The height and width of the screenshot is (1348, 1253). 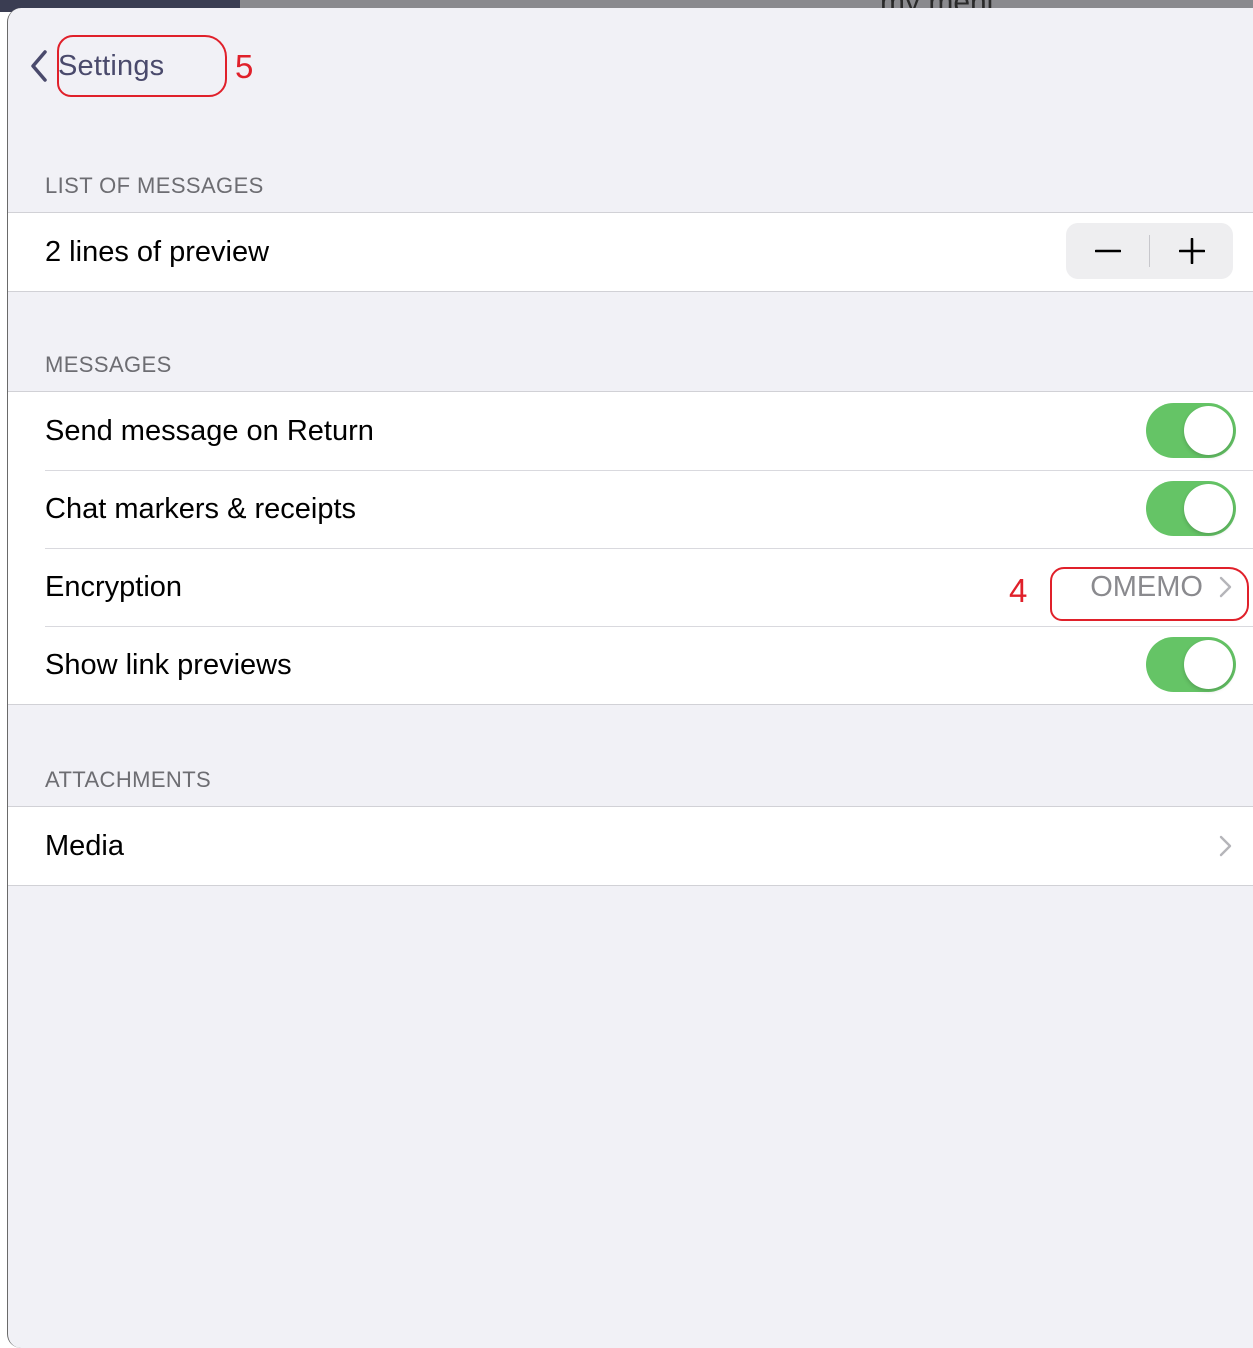 What do you see at coordinates (114, 586) in the screenshot?
I see `encryption-label: Encryption` at bounding box center [114, 586].